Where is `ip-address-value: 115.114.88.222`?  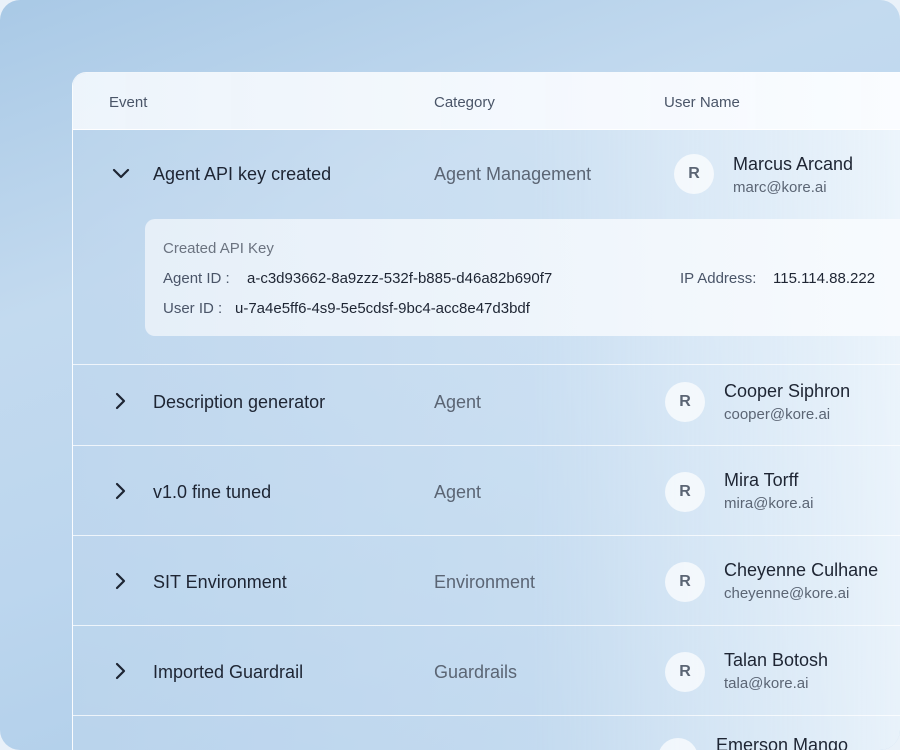 ip-address-value: 115.114.88.222 is located at coordinates (824, 278).